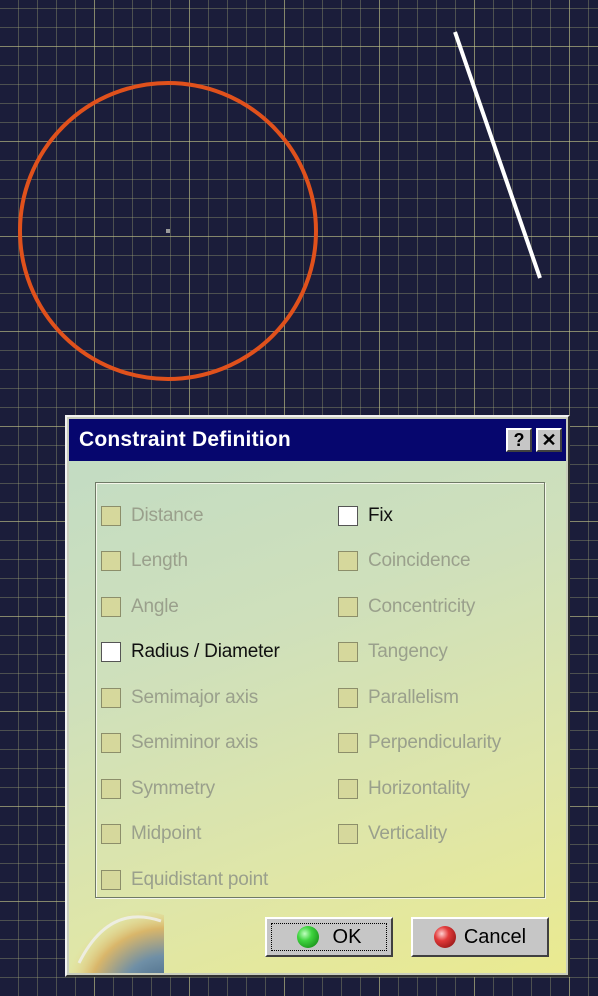 Image resolution: width=598 pixels, height=996 pixels. What do you see at coordinates (329, 937) in the screenshot?
I see `ok-button: OK` at bounding box center [329, 937].